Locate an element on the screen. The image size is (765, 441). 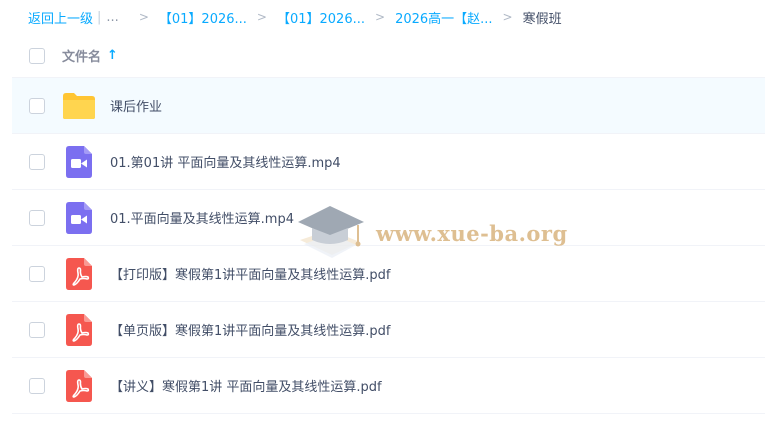
select-all-checkbox is located at coordinates (37, 55).